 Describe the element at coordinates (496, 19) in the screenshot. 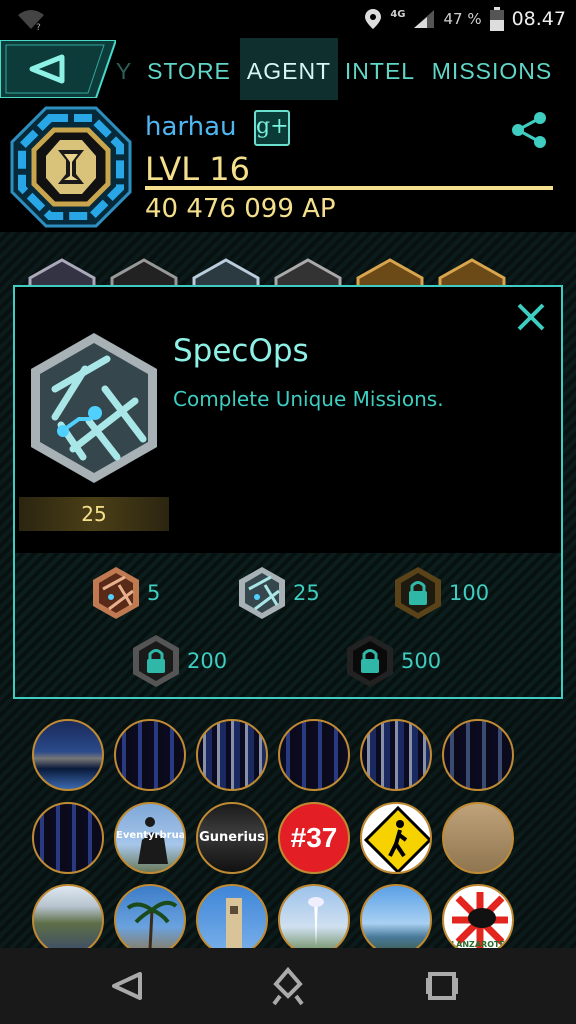

I see `battery-icon` at that location.